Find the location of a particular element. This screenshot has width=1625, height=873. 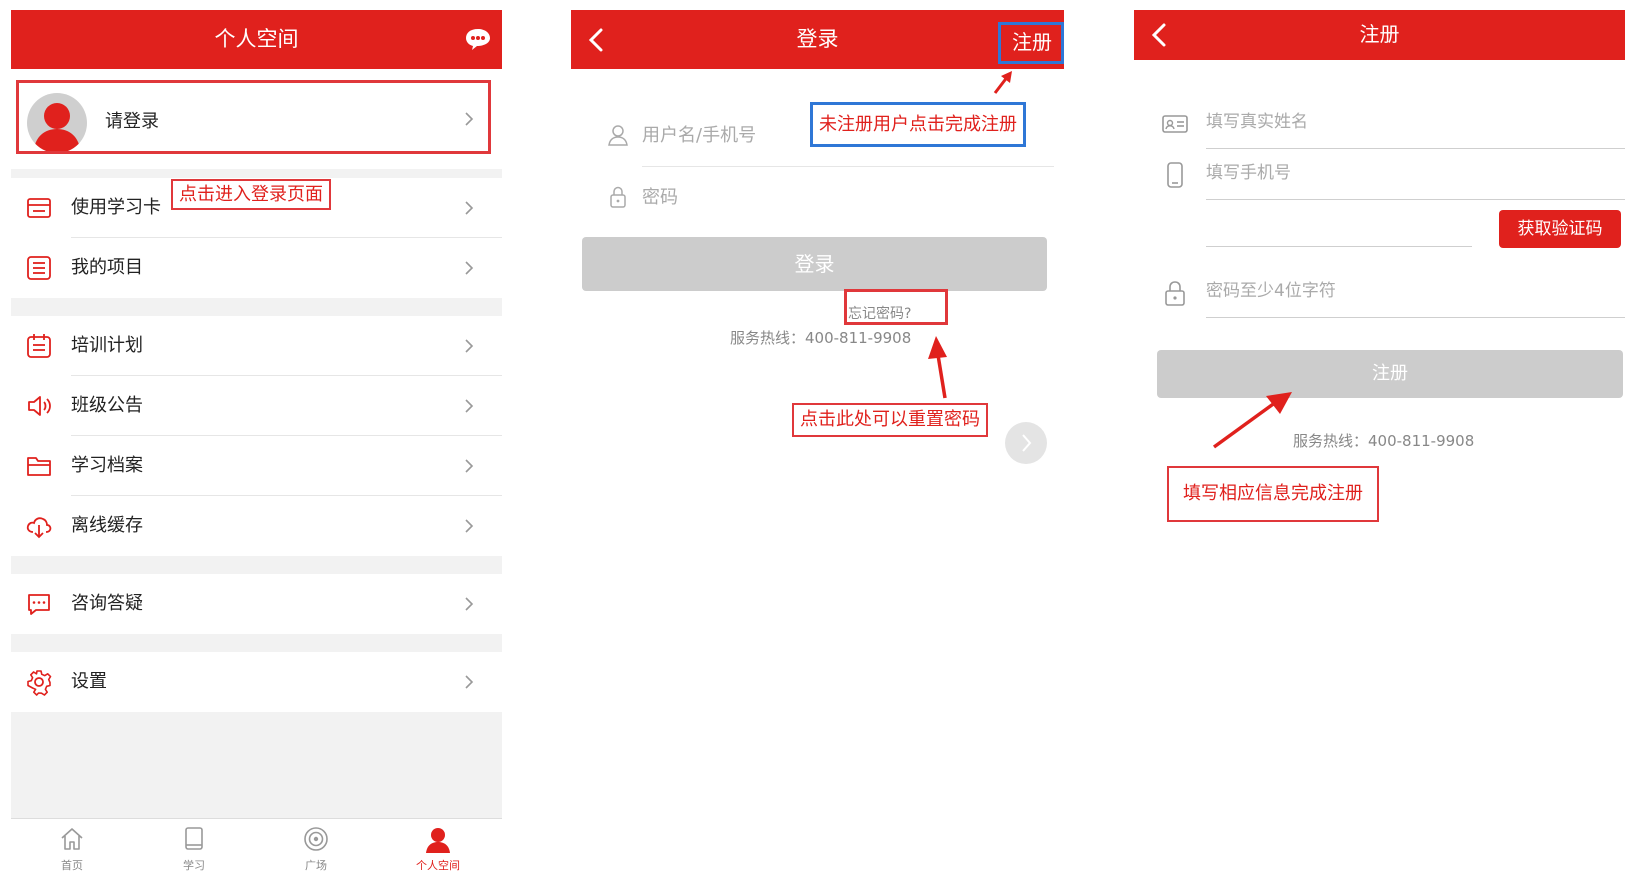

real-name-placeholder: 填写真实姓名 is located at coordinates (1257, 122).